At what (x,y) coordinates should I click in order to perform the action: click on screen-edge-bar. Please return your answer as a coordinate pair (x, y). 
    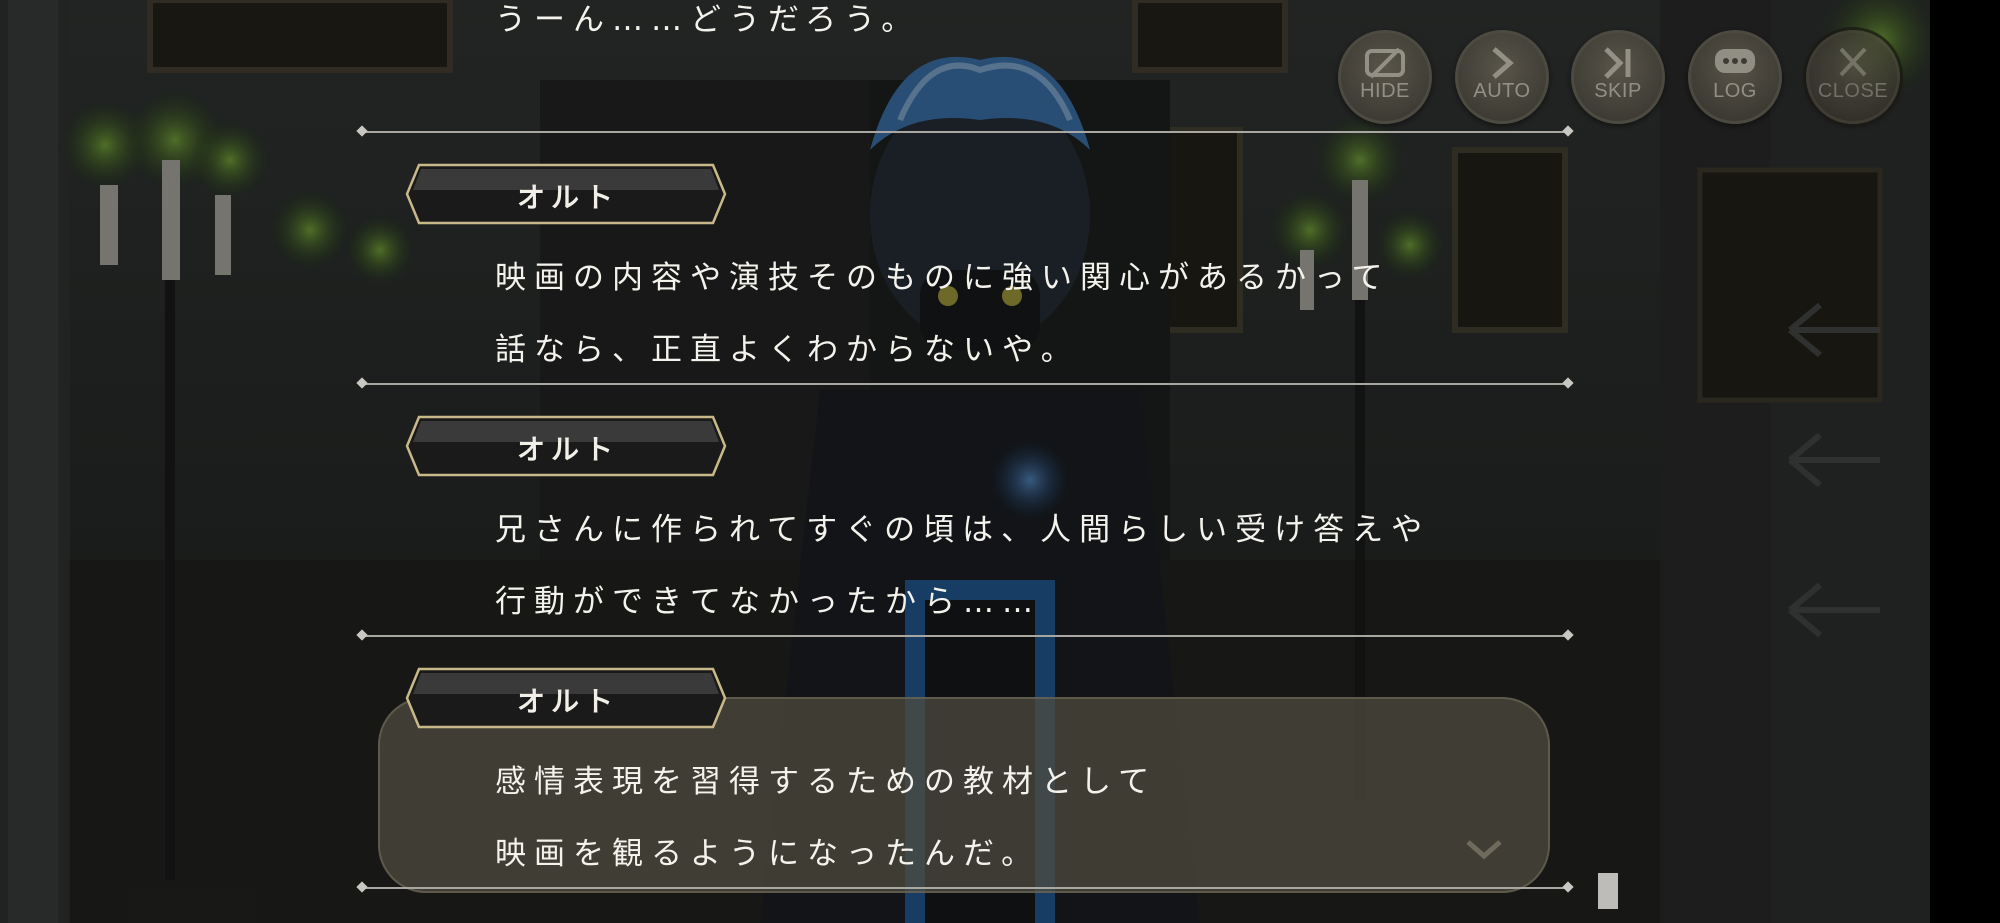
    Looking at the image, I should click on (1965, 461).